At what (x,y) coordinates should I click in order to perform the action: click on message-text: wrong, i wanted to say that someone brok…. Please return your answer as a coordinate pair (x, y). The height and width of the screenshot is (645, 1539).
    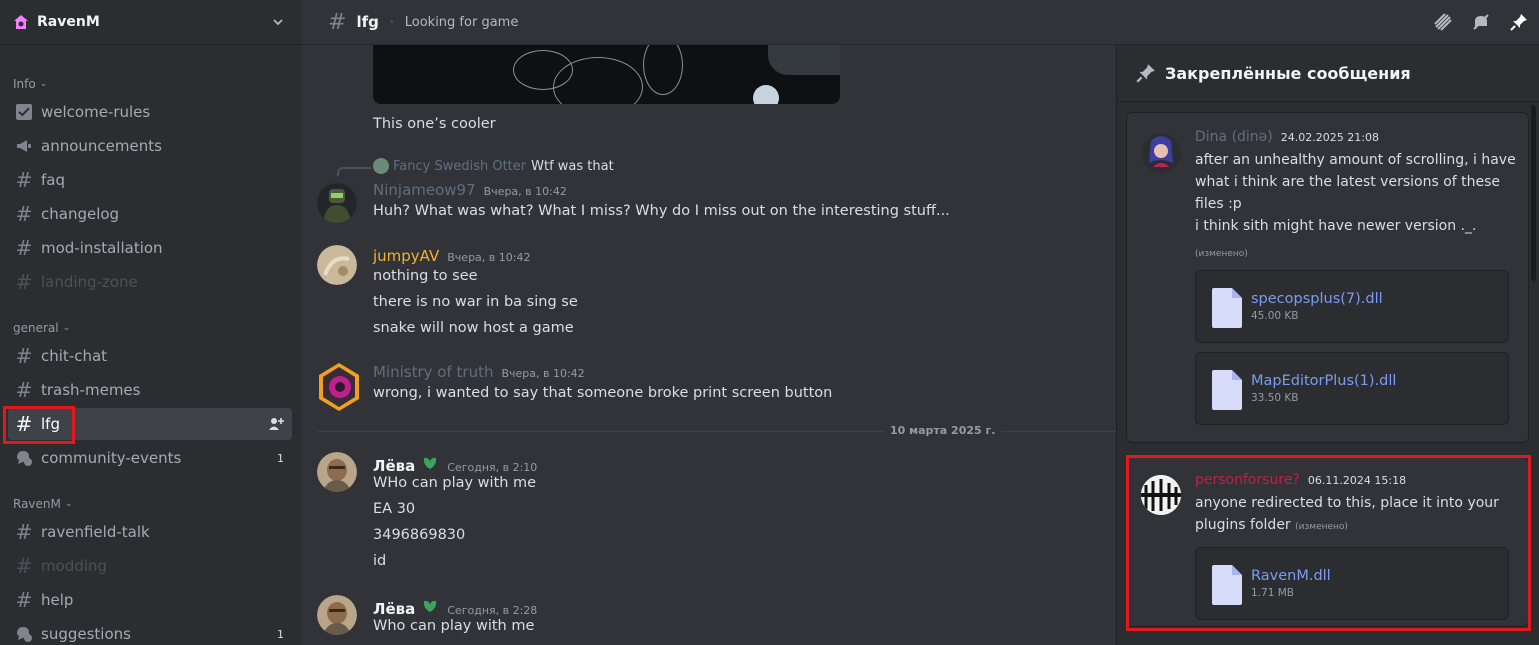
    Looking at the image, I should click on (603, 393).